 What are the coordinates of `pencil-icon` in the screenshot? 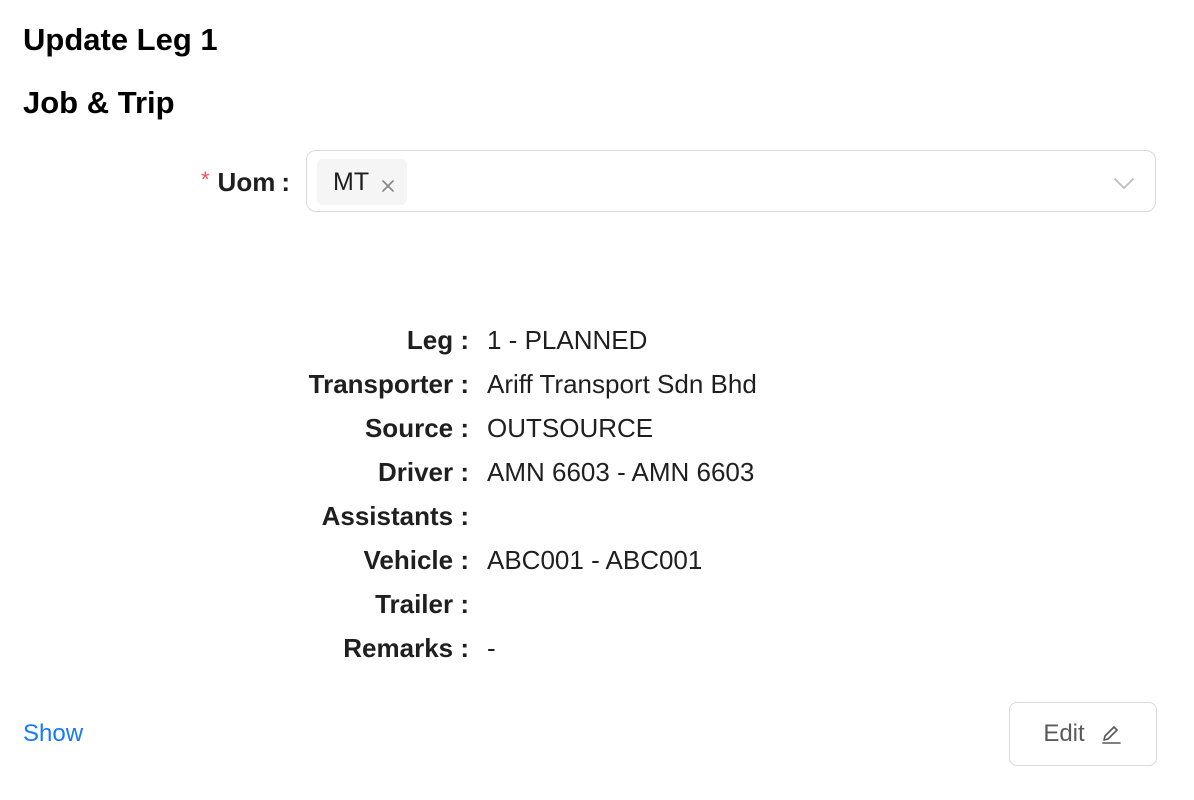 It's located at (1111, 734).